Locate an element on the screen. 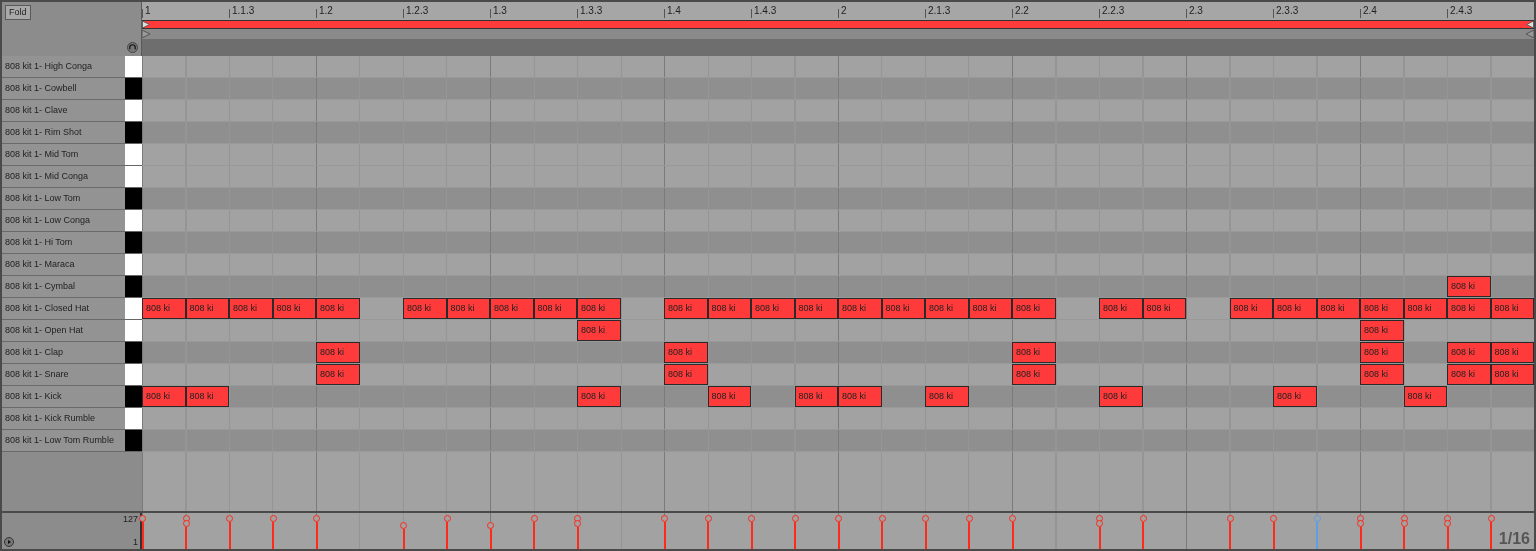 The width and height of the screenshot is (1536, 551). track-label: 808 kit 1- Kick Rumble is located at coordinates (63, 419).